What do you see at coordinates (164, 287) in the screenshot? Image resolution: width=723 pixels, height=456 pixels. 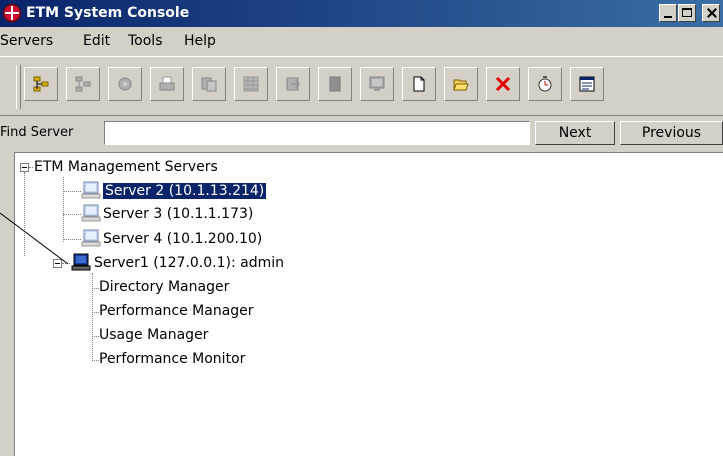 I see `tree-directory-manager: Directory Manager` at bounding box center [164, 287].